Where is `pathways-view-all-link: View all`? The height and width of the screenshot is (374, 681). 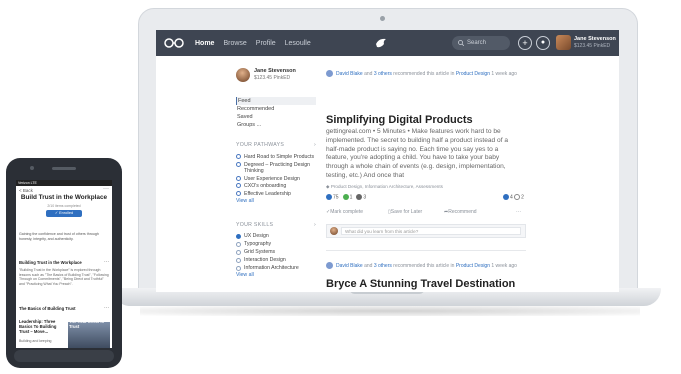 pathways-view-all-link: View all is located at coordinates (277, 201).